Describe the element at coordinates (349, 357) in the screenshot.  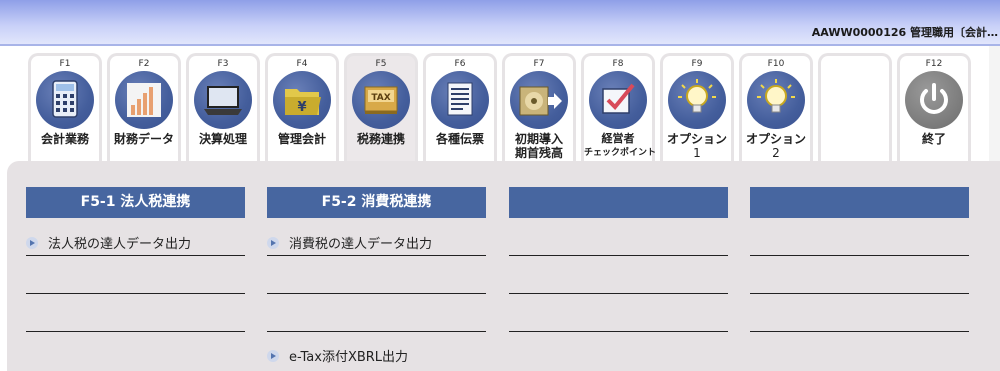
I see `menu-link-label: e-Tax添付XBRL出力` at that location.